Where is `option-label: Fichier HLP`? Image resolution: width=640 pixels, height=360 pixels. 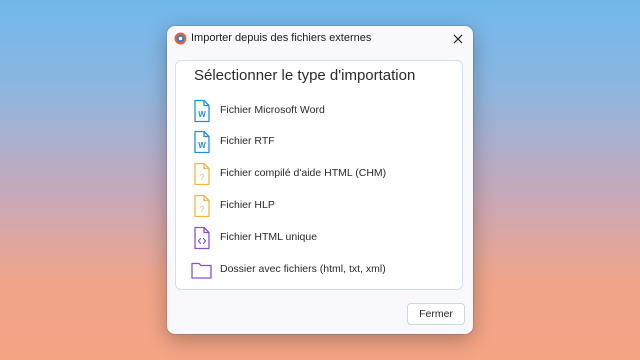
option-label: Fichier HLP is located at coordinates (247, 205).